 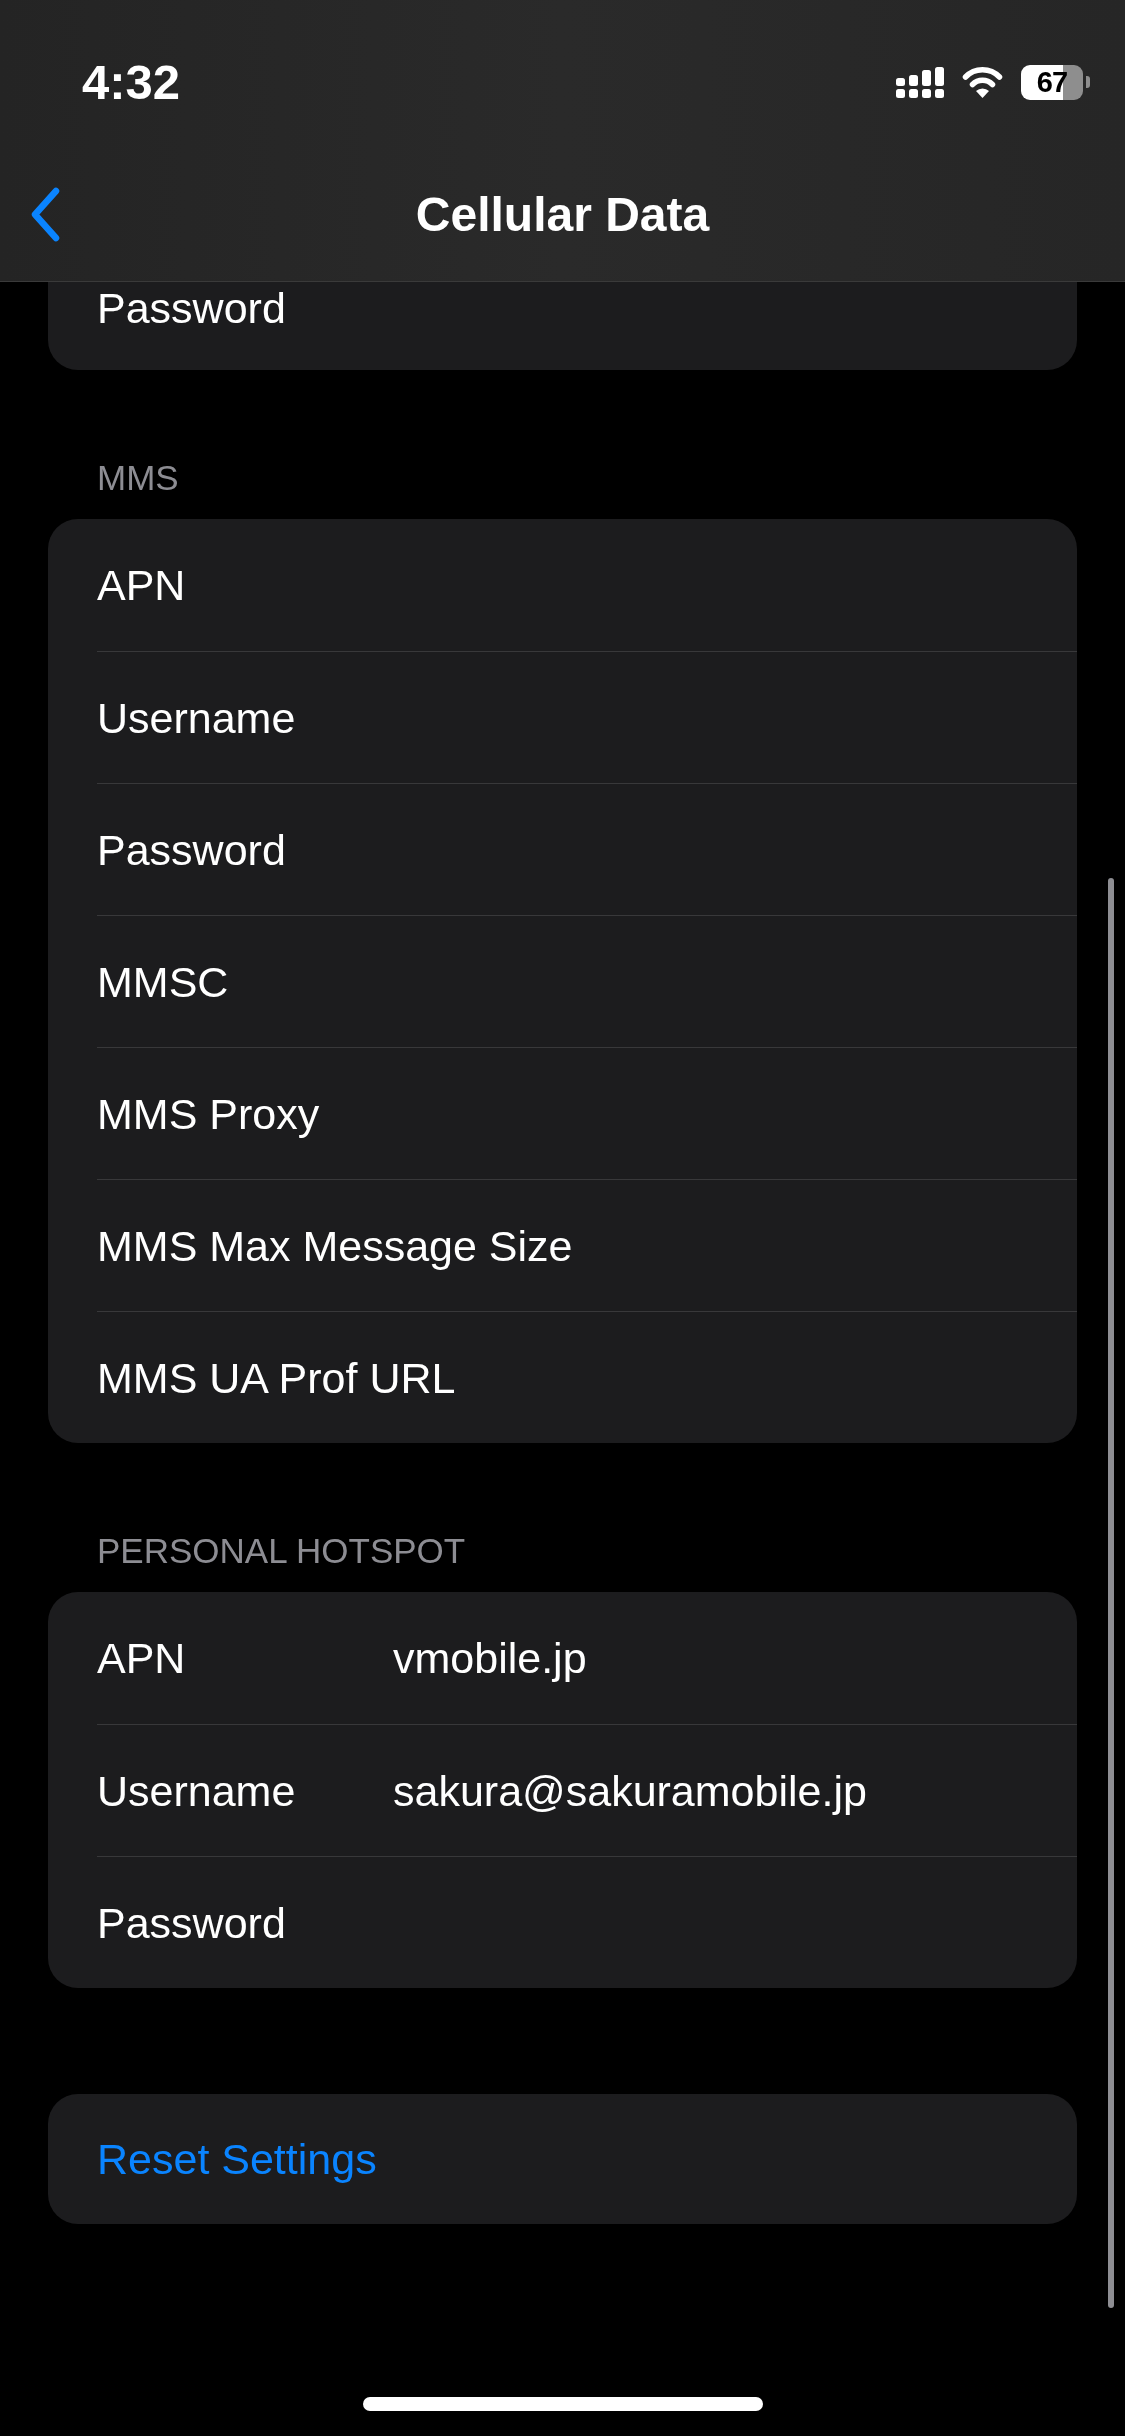 I want to click on signal-icon, so click(x=920, y=82).